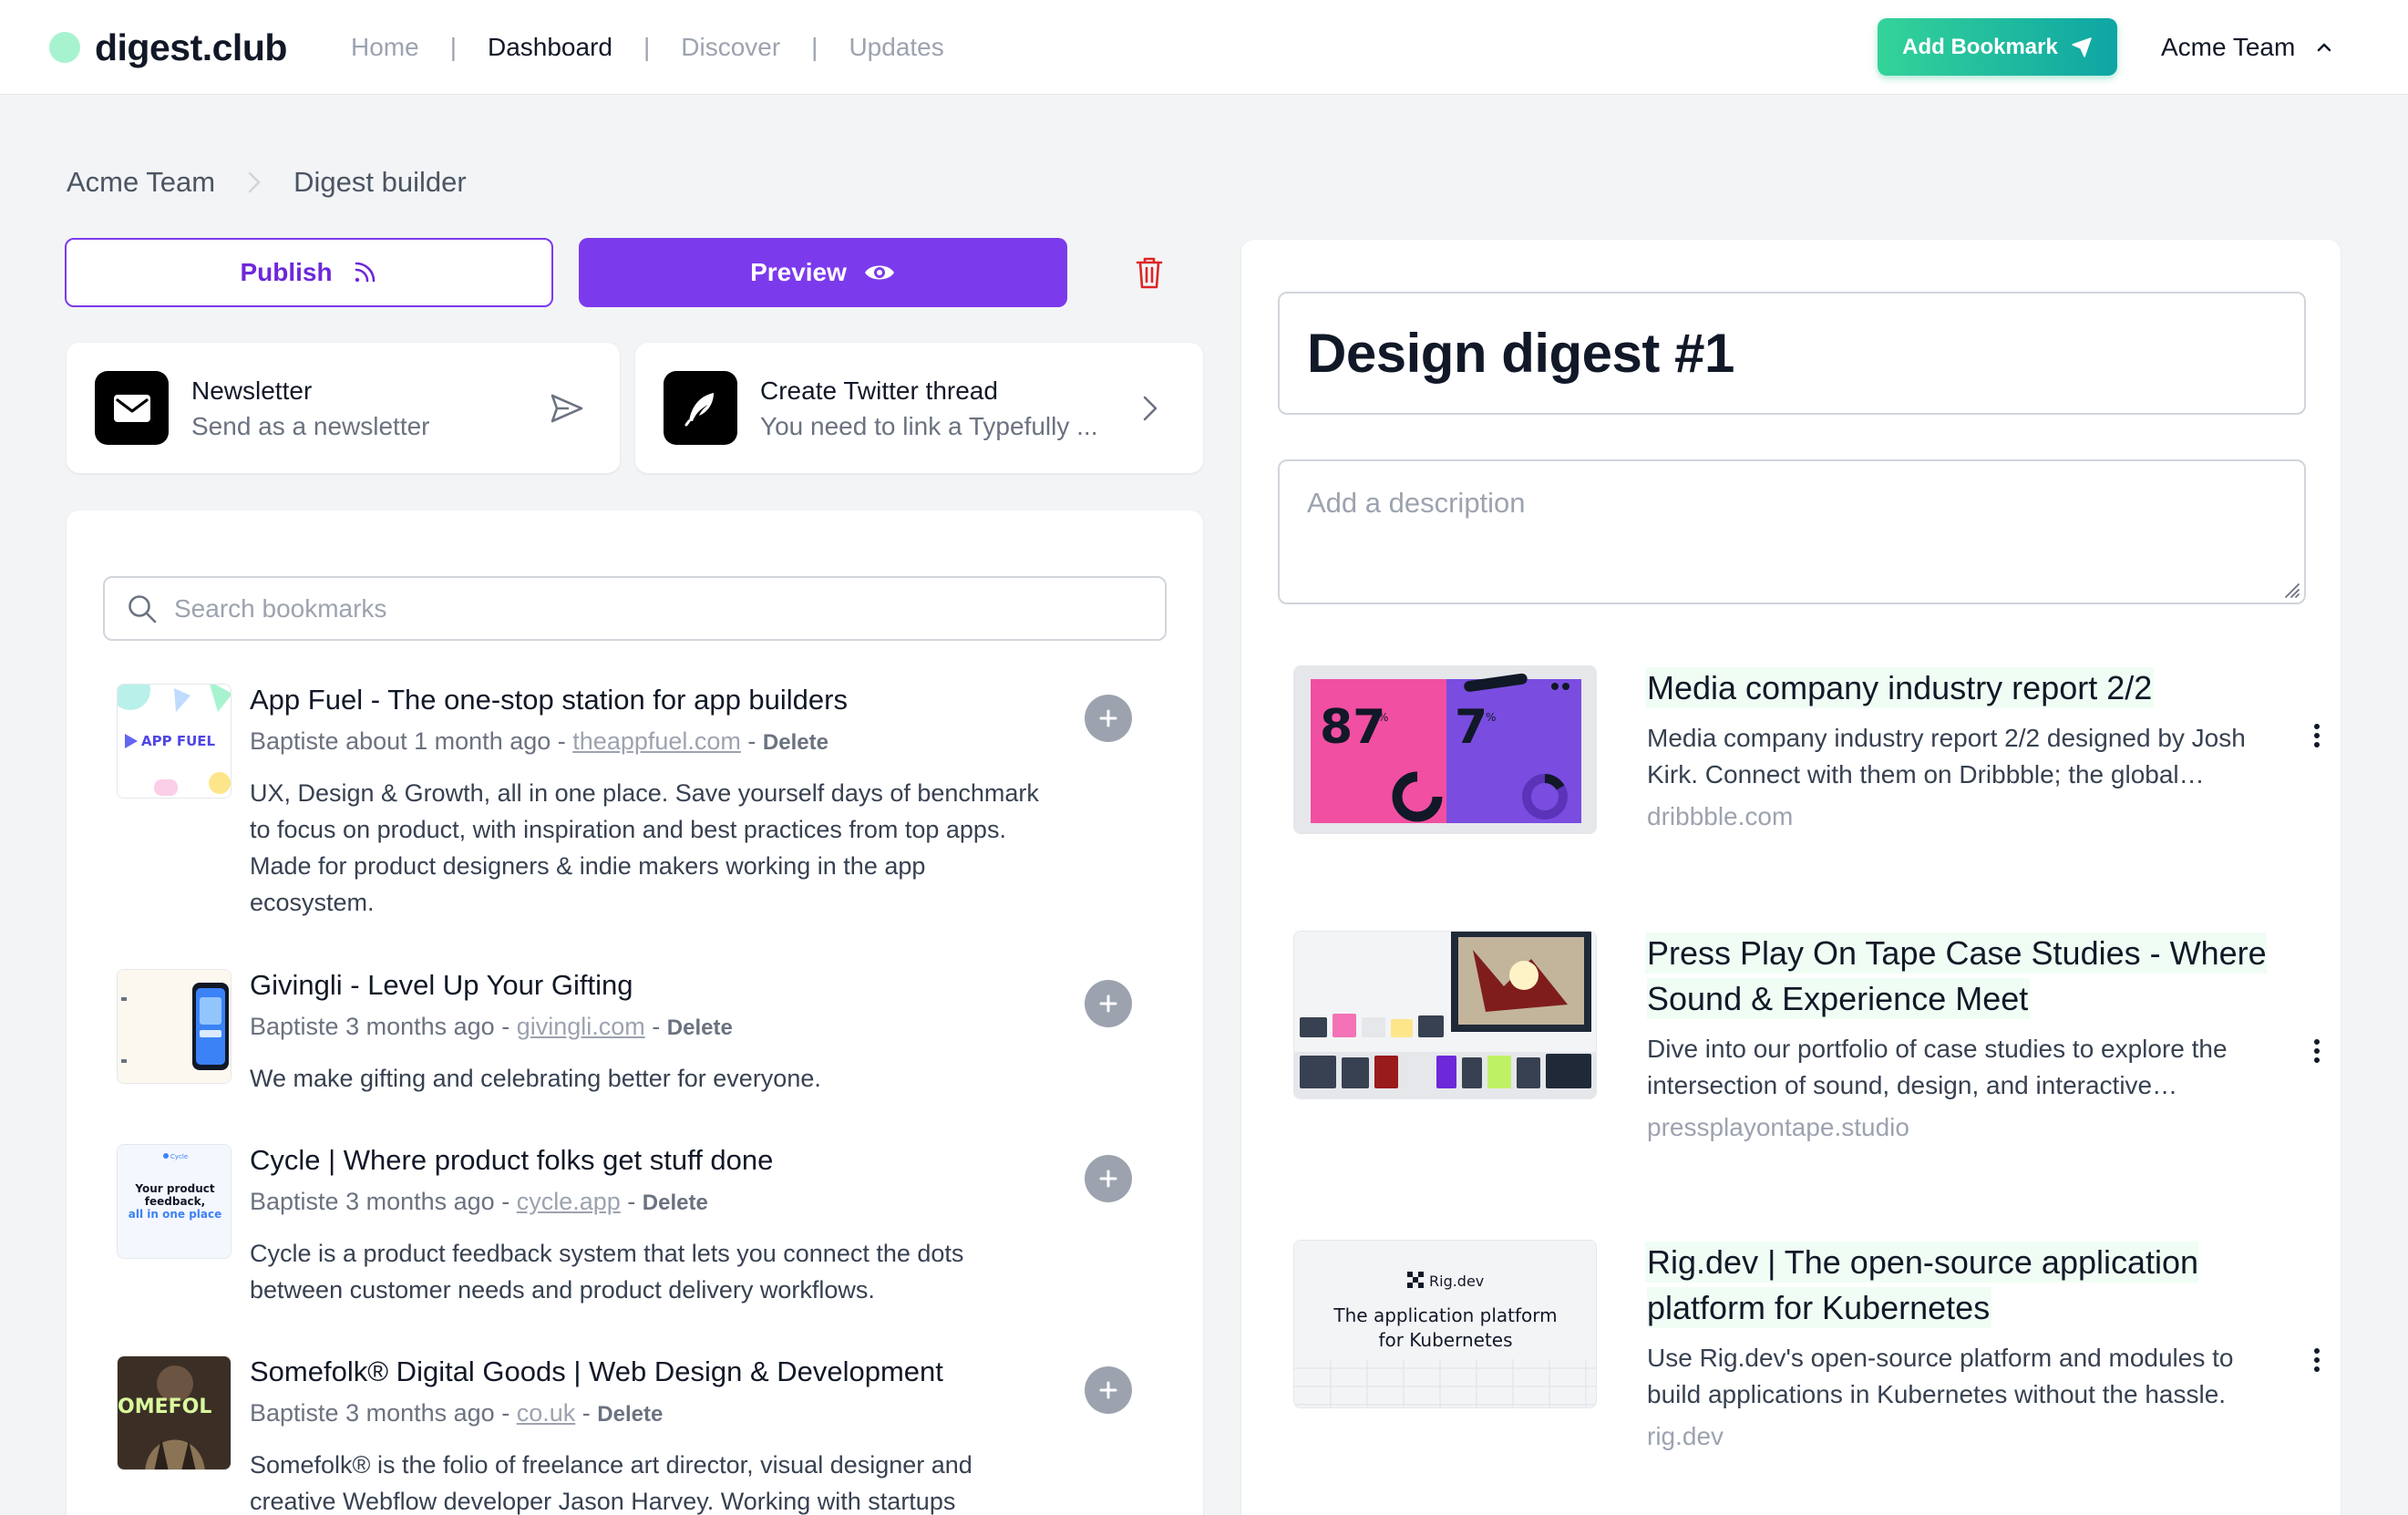 Image resolution: width=2408 pixels, height=1515 pixels. I want to click on thumb-right-unit: %, so click(1491, 717).